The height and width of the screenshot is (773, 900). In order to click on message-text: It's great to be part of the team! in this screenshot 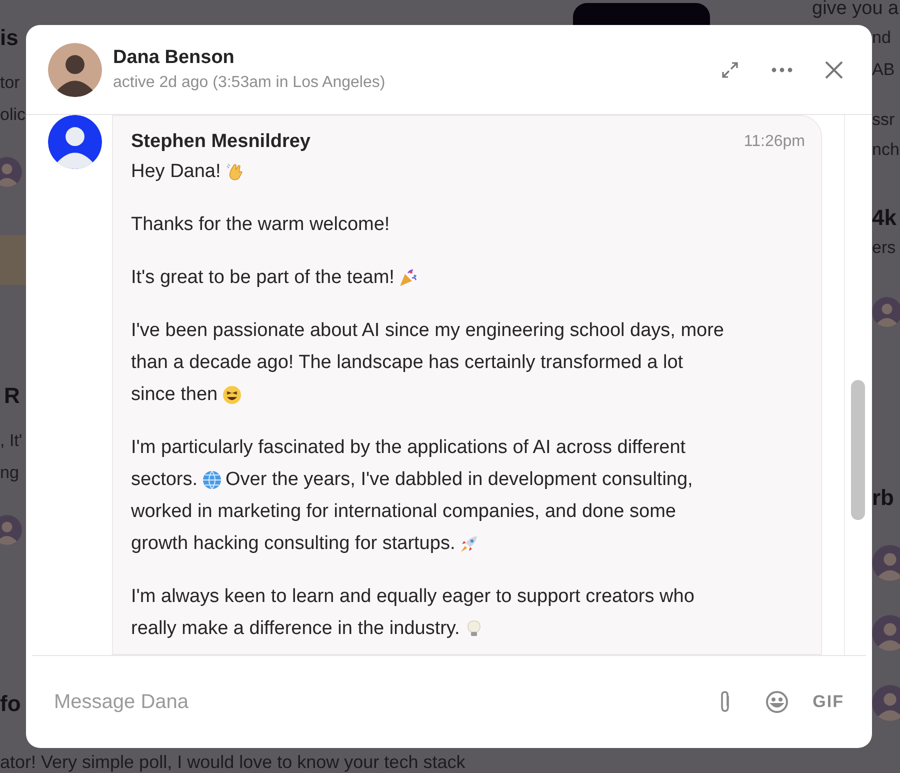, I will do `click(262, 278)`.